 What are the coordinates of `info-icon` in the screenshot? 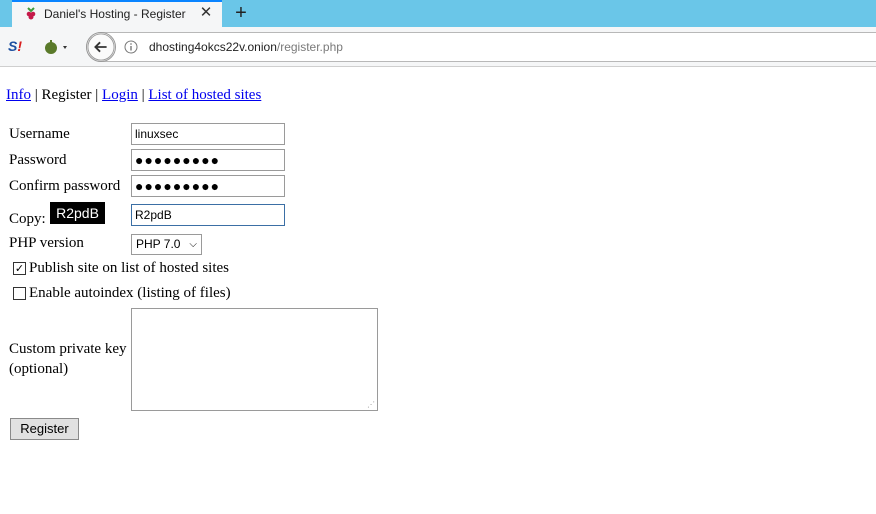 It's located at (131, 47).